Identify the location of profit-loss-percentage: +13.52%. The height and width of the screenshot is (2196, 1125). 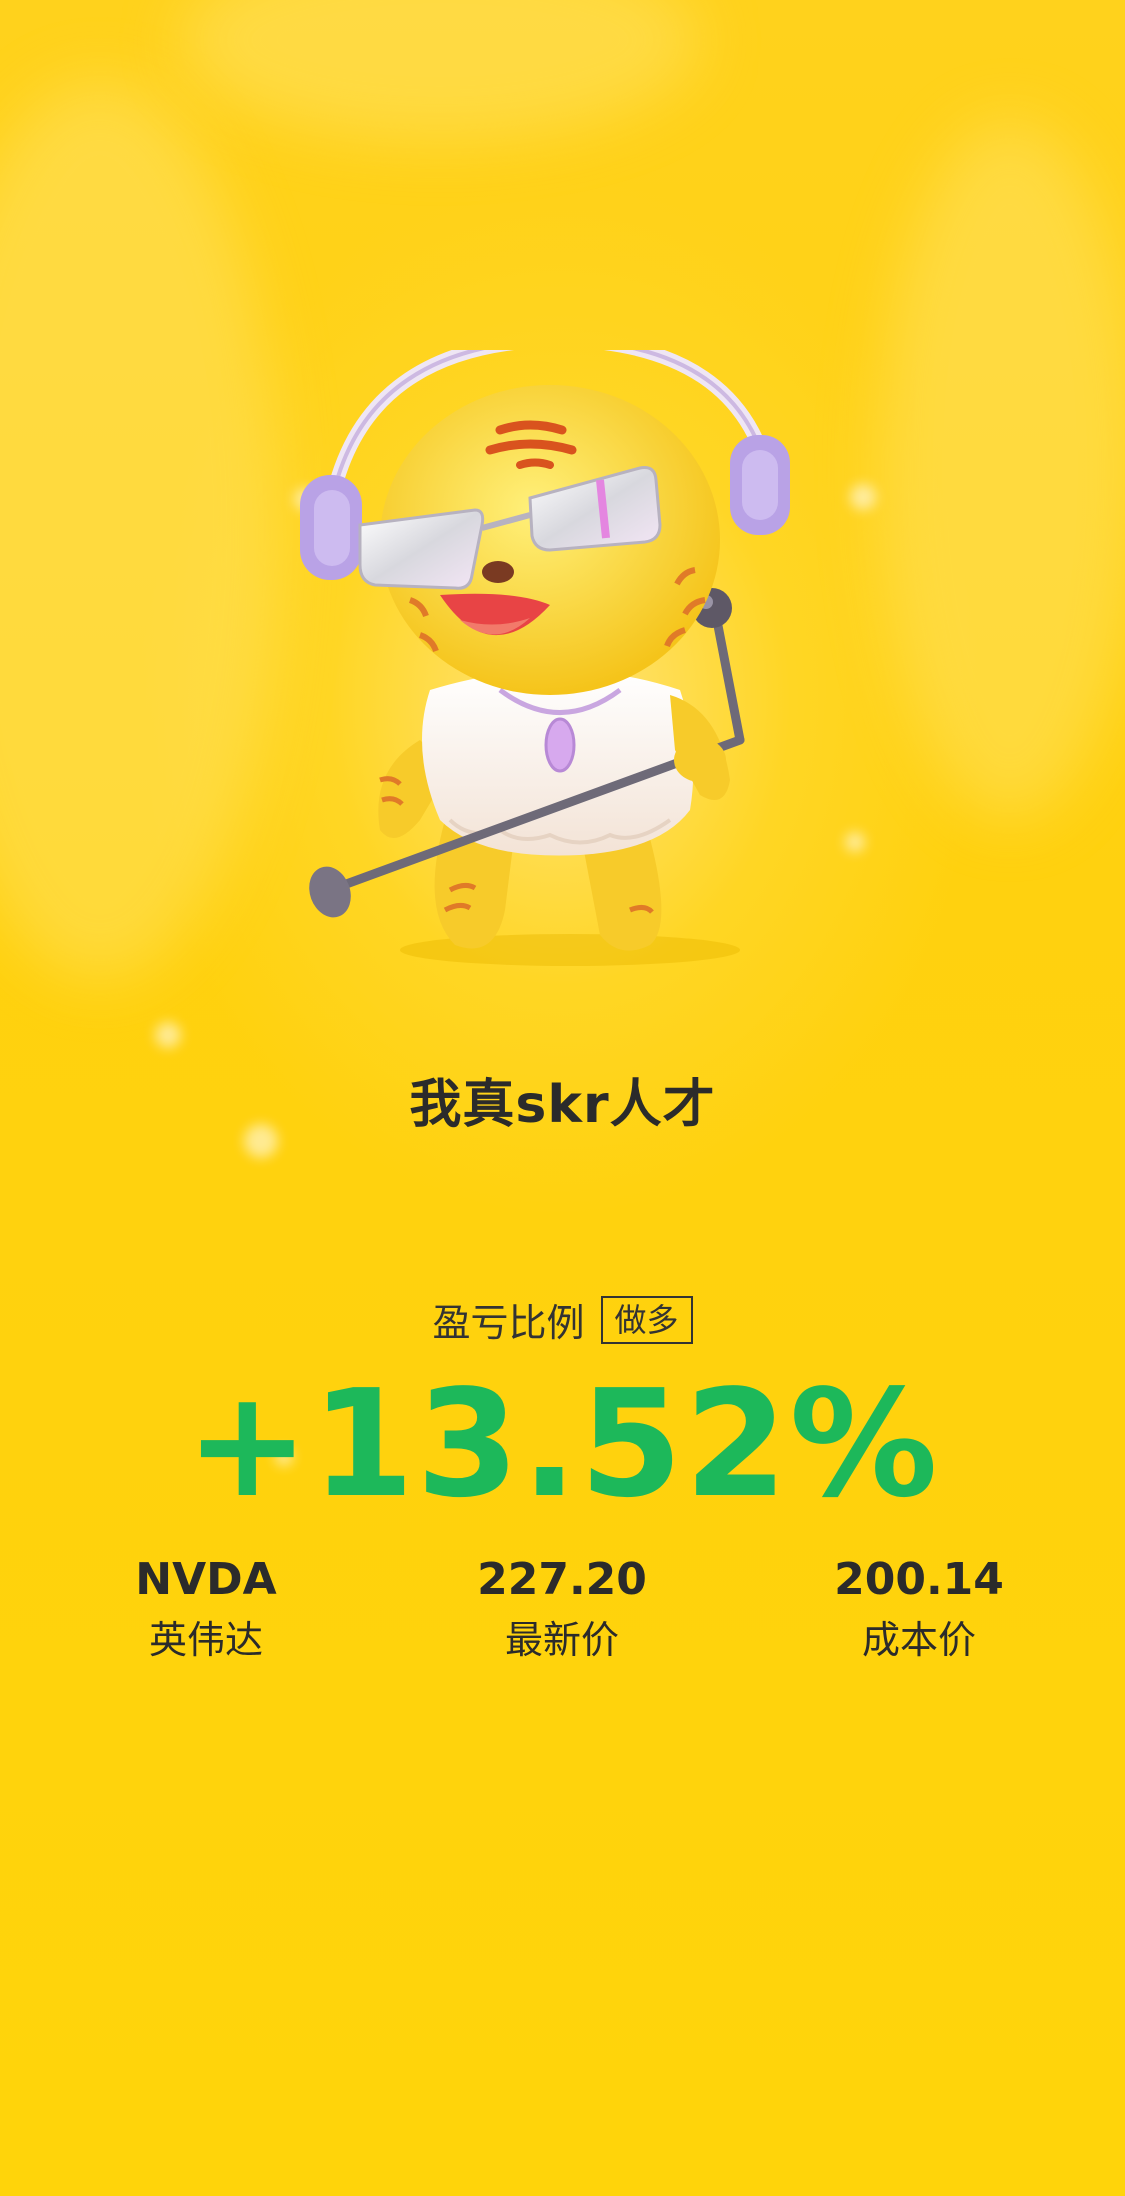
(562, 1444).